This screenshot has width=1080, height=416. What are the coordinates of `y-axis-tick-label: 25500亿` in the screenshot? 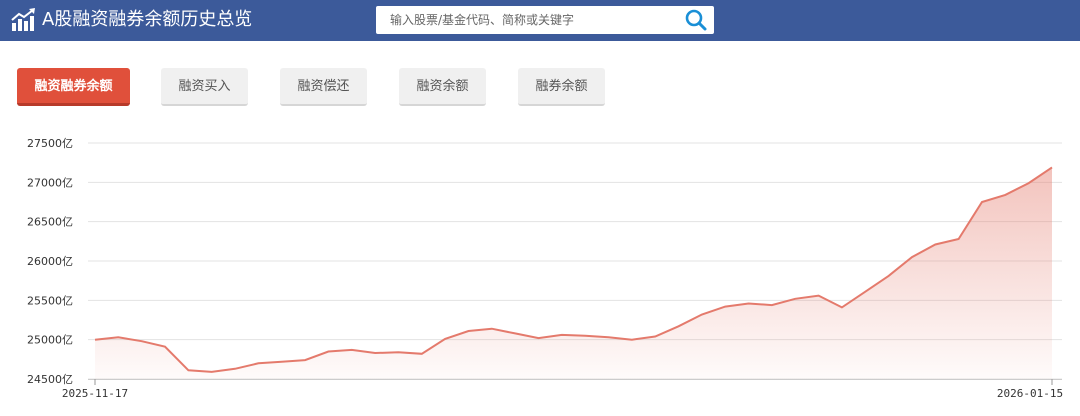 It's located at (50, 300).